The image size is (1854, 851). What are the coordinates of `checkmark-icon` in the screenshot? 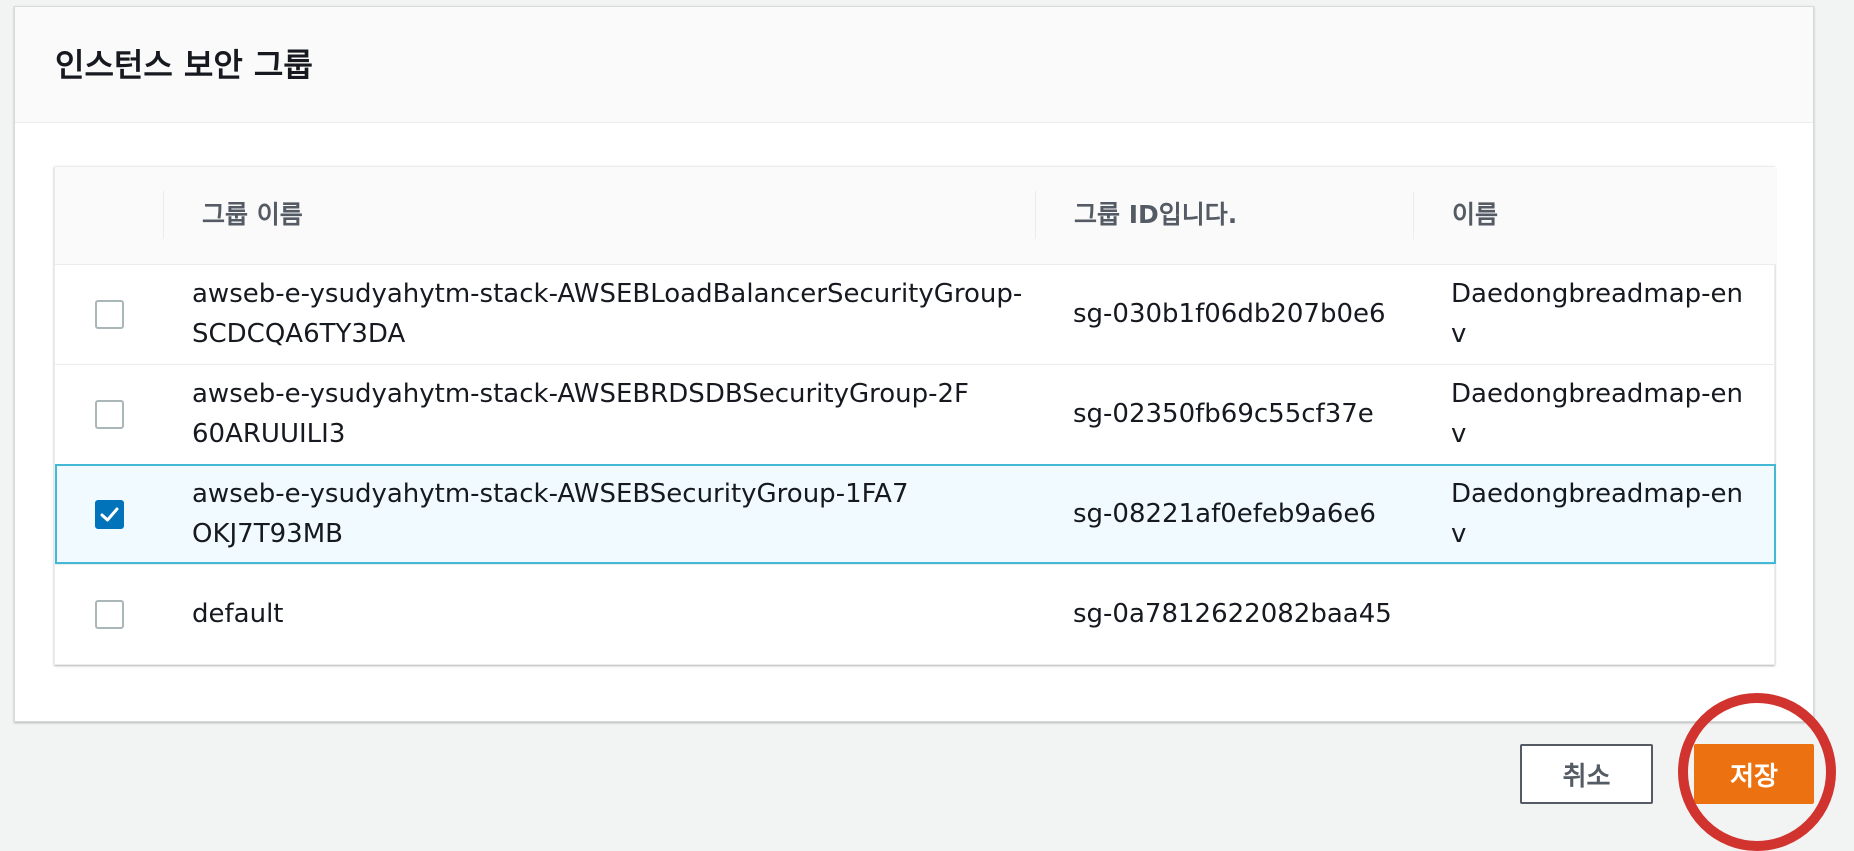 It's located at (109, 514).